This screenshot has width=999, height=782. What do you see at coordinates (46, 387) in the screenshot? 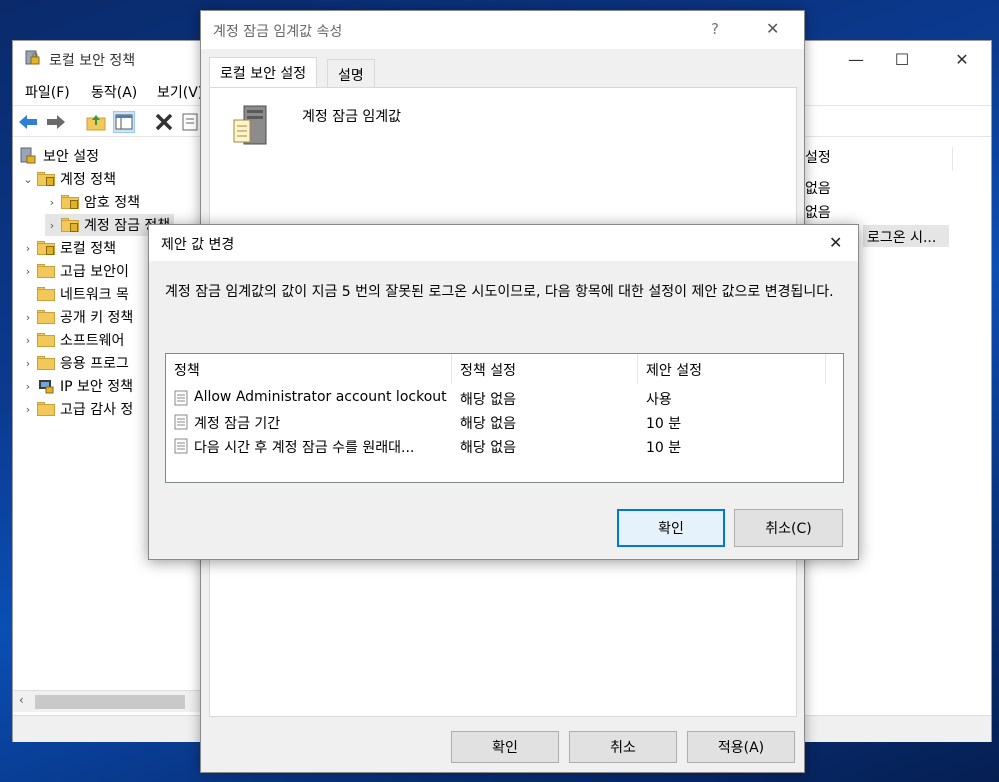
I see `ip-security-icon` at bounding box center [46, 387].